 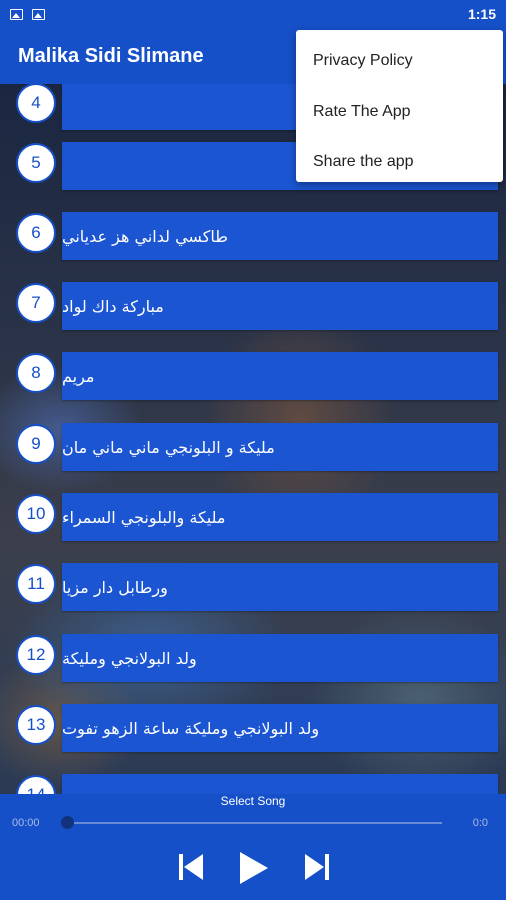 What do you see at coordinates (399, 112) in the screenshot?
I see `menu-item-rate-app: Rate The App` at bounding box center [399, 112].